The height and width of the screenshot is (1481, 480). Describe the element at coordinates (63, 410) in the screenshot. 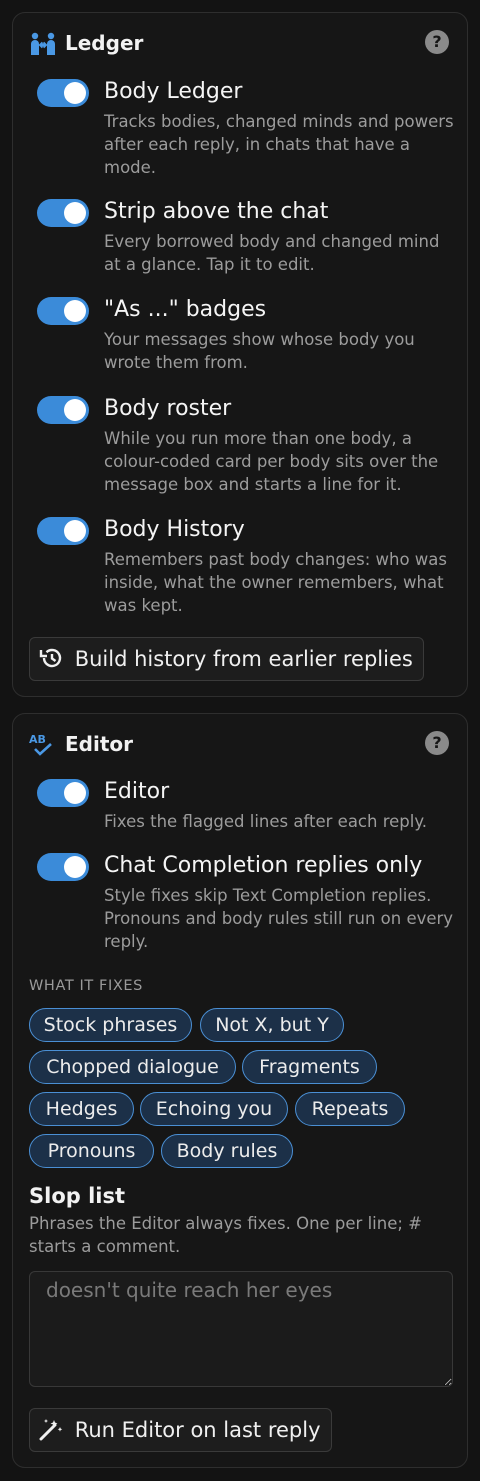

I see `body-roster-toggle` at that location.